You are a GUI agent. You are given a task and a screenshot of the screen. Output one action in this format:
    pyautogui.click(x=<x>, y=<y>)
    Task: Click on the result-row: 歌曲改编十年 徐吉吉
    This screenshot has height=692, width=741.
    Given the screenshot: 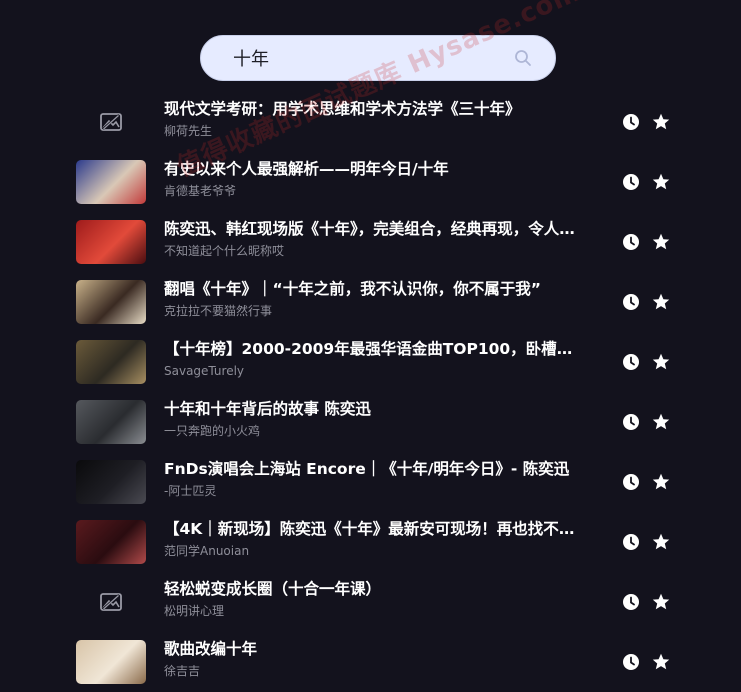 What is the action you would take?
    pyautogui.click(x=370, y=662)
    